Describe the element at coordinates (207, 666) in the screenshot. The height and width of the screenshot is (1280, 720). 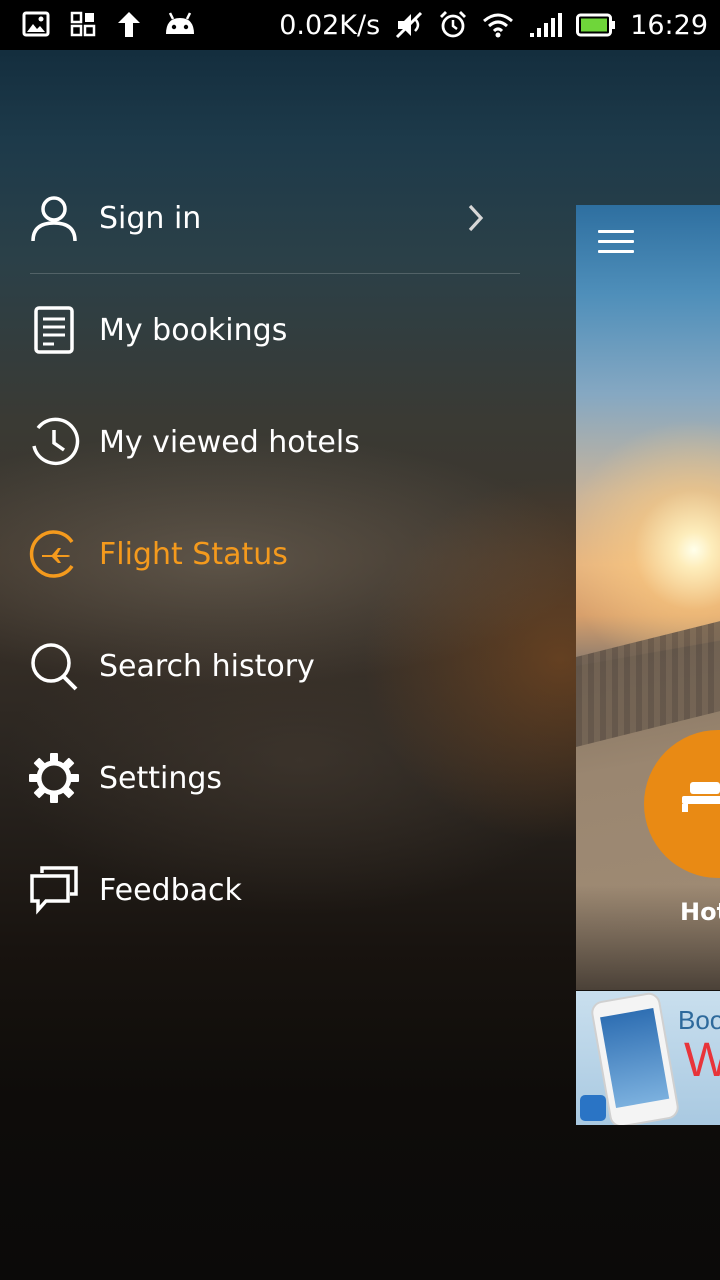
I see `menu-item-label: Search history` at that location.